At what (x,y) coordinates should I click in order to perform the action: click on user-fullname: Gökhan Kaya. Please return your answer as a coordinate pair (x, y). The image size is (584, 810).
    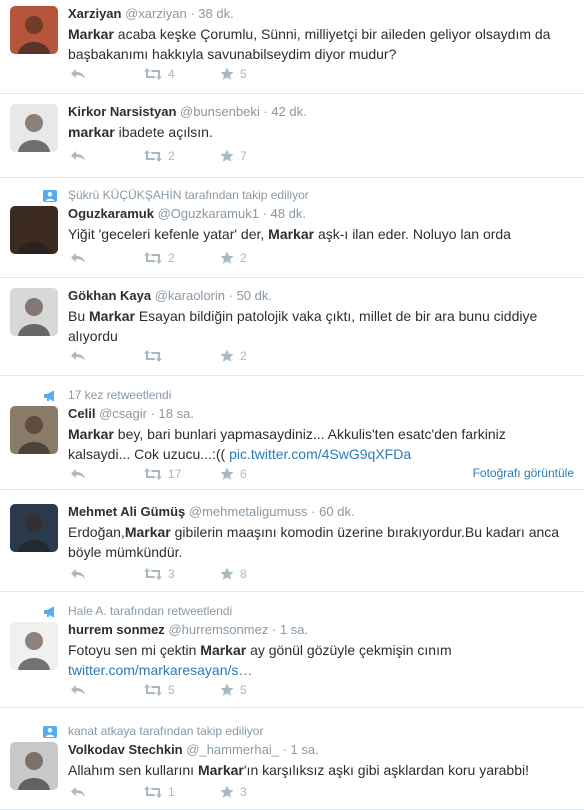
    Looking at the image, I should click on (109, 295).